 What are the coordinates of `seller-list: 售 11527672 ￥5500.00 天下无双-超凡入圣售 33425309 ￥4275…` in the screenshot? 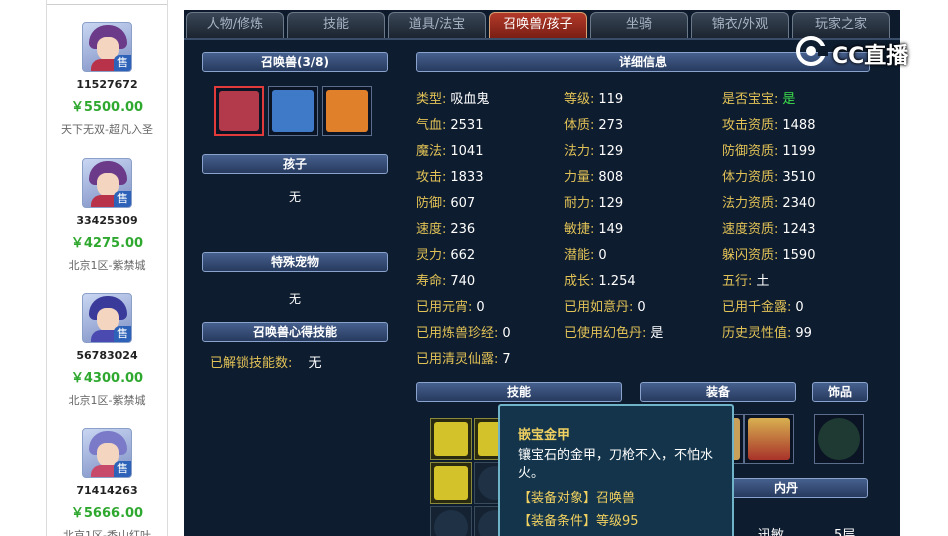 It's located at (107, 268).